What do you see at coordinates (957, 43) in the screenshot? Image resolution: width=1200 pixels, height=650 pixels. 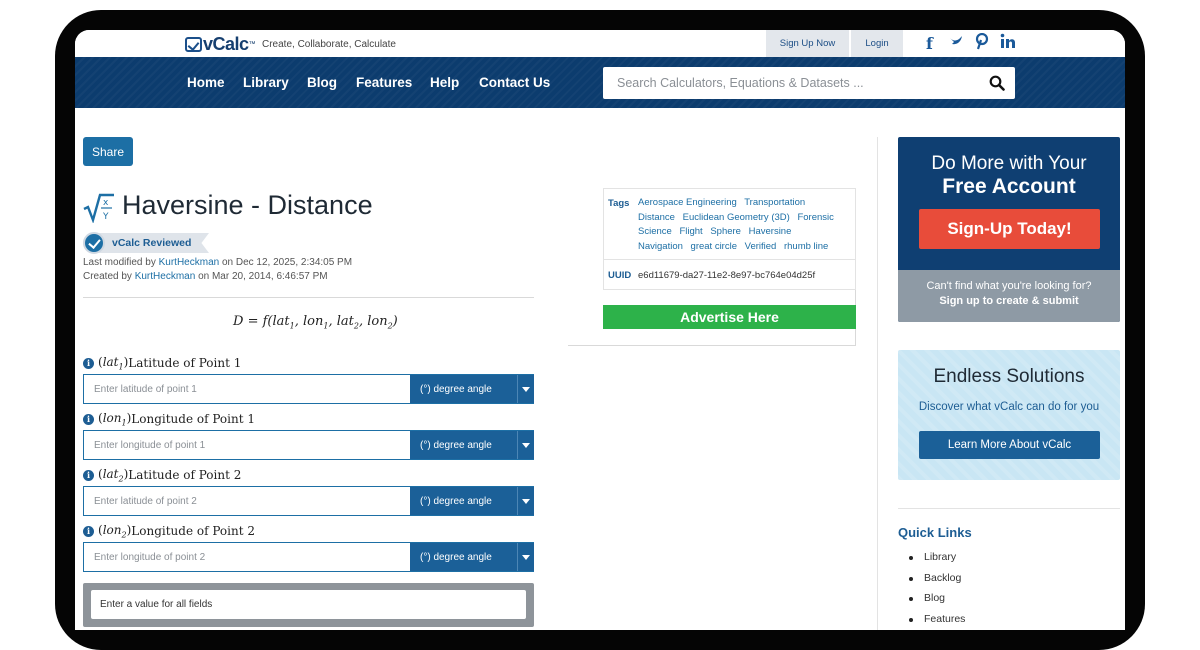 I see `twitter-icon` at bounding box center [957, 43].